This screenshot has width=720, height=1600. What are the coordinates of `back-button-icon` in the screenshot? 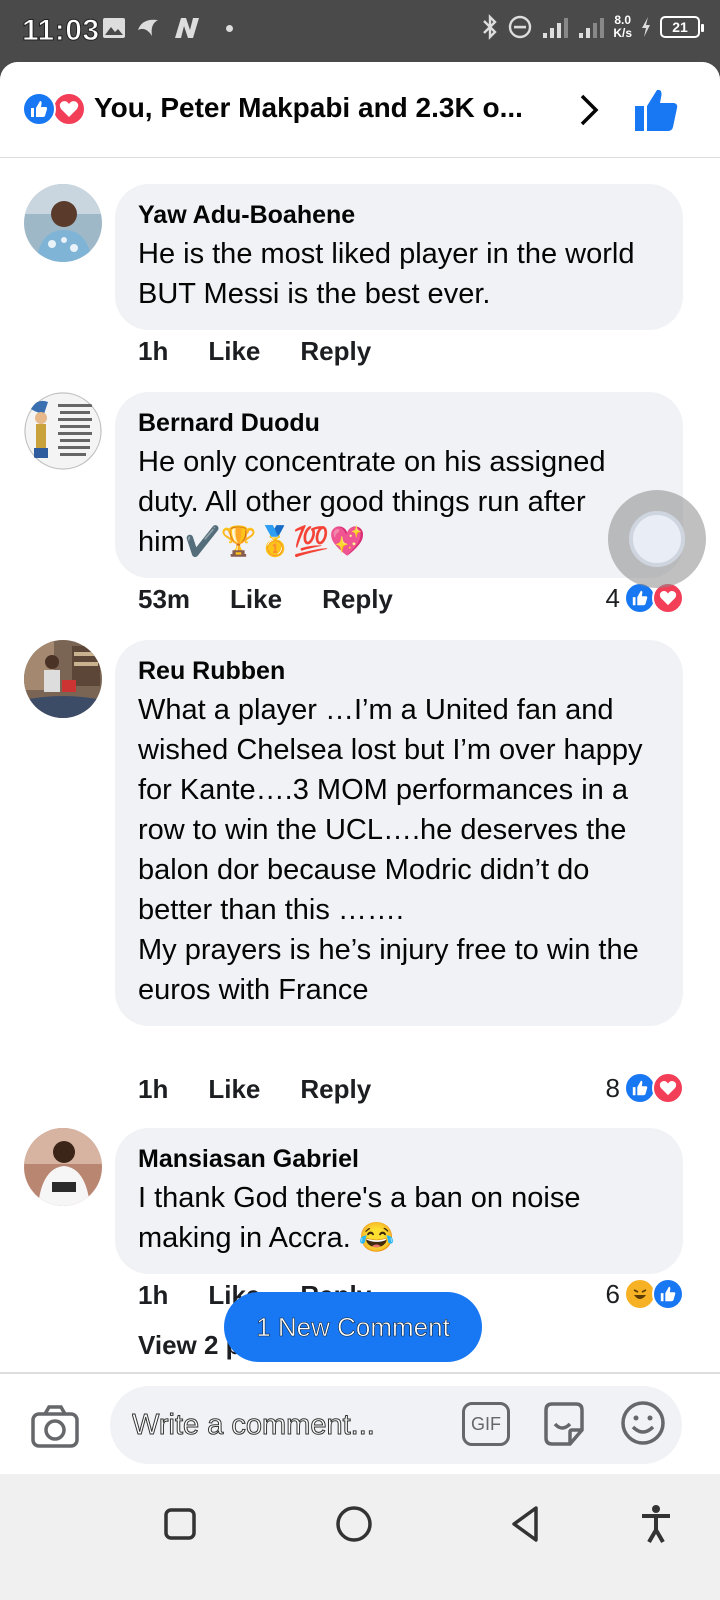 It's located at (526, 1524).